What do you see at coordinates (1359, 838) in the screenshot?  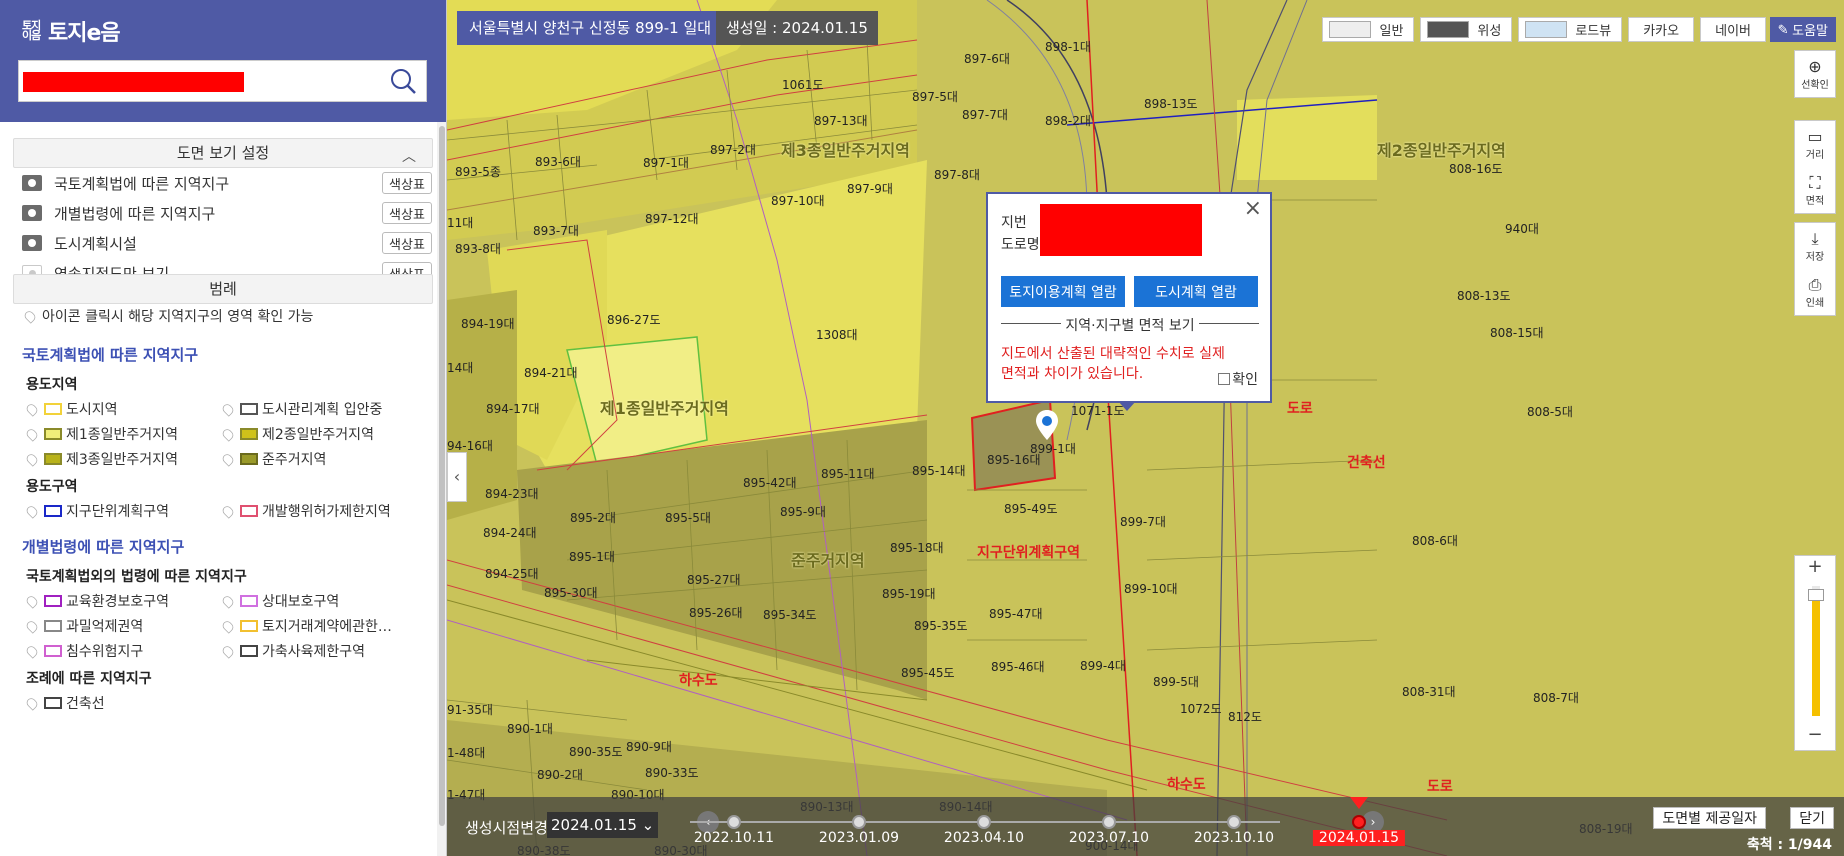 I see `timeline-date-label: 2024.01.15` at bounding box center [1359, 838].